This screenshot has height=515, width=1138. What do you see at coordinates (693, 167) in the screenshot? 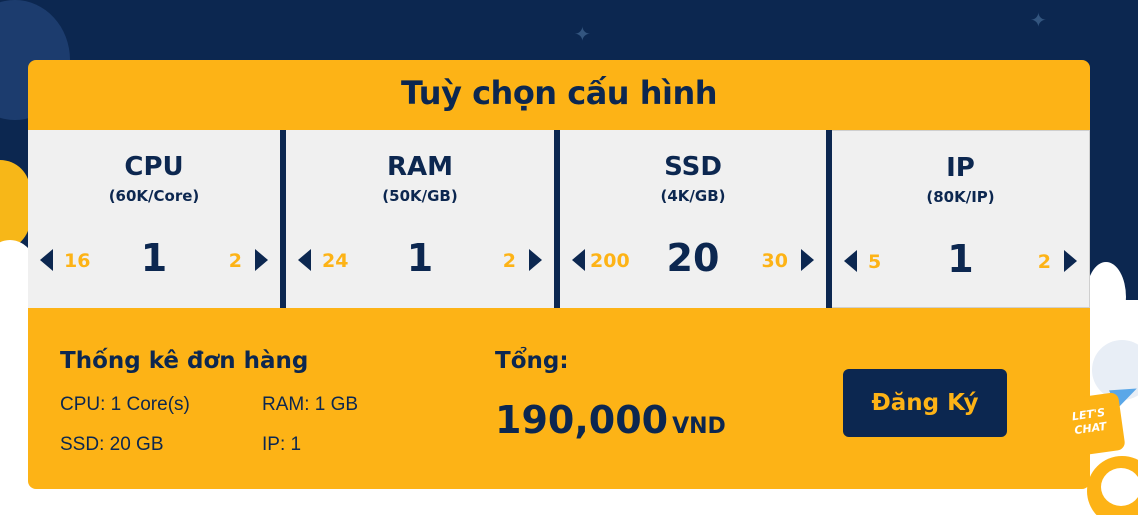
I see `option-name: SSD` at bounding box center [693, 167].